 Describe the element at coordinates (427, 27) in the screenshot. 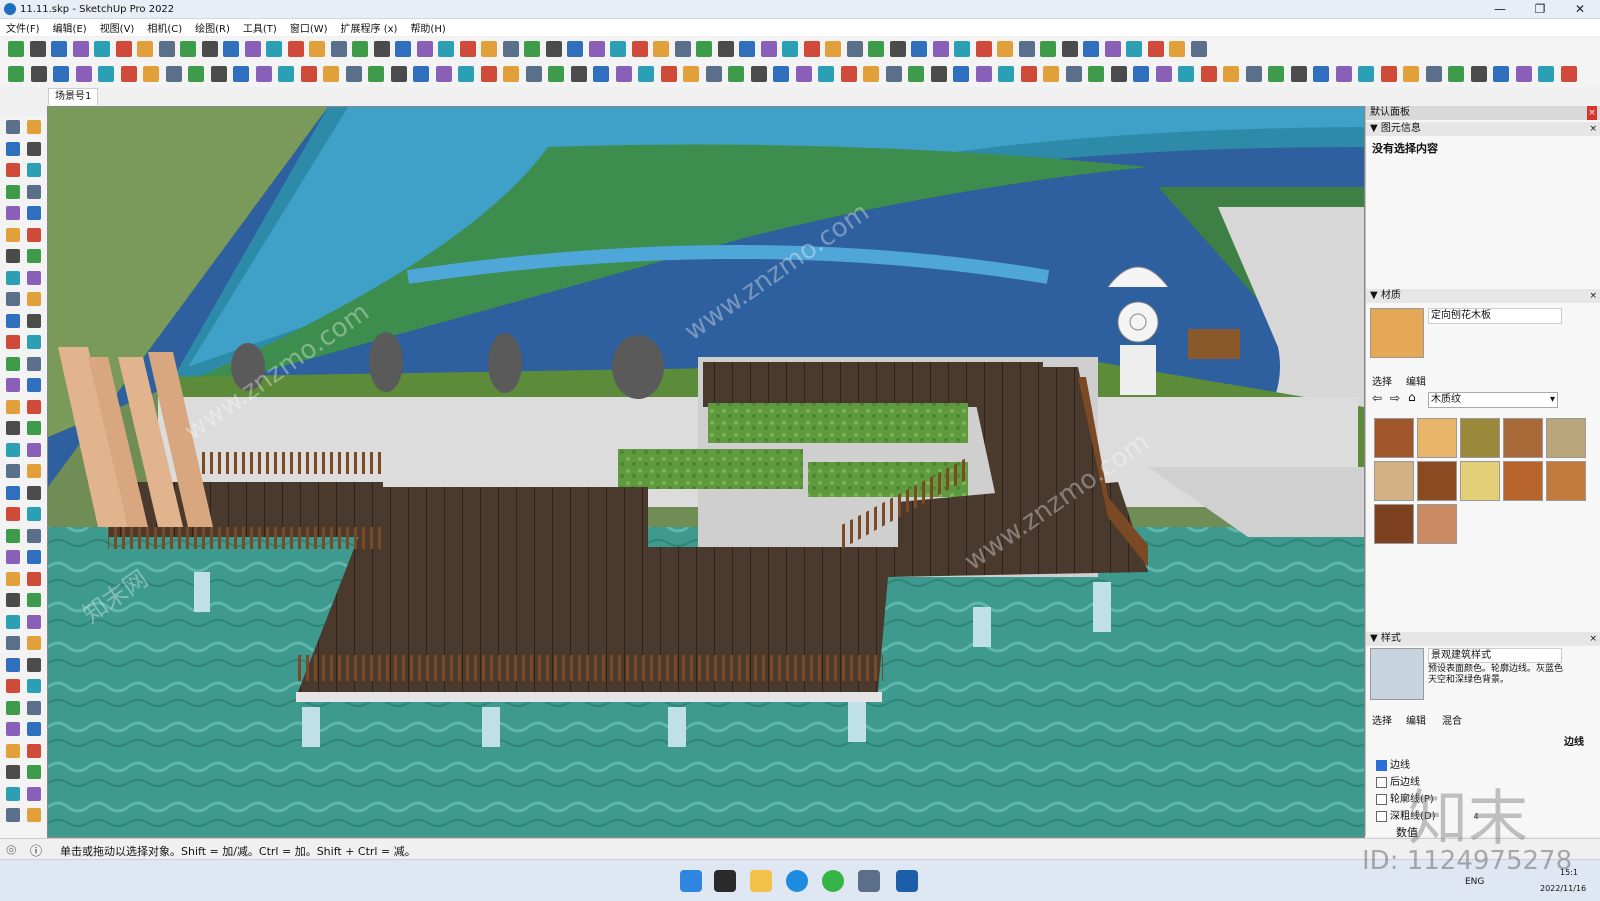

I see `menu-help: 帮助(H)` at that location.